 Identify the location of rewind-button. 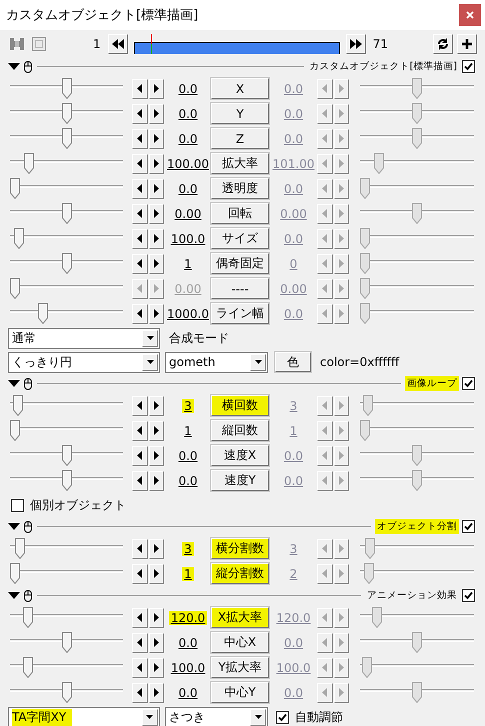
(118, 44).